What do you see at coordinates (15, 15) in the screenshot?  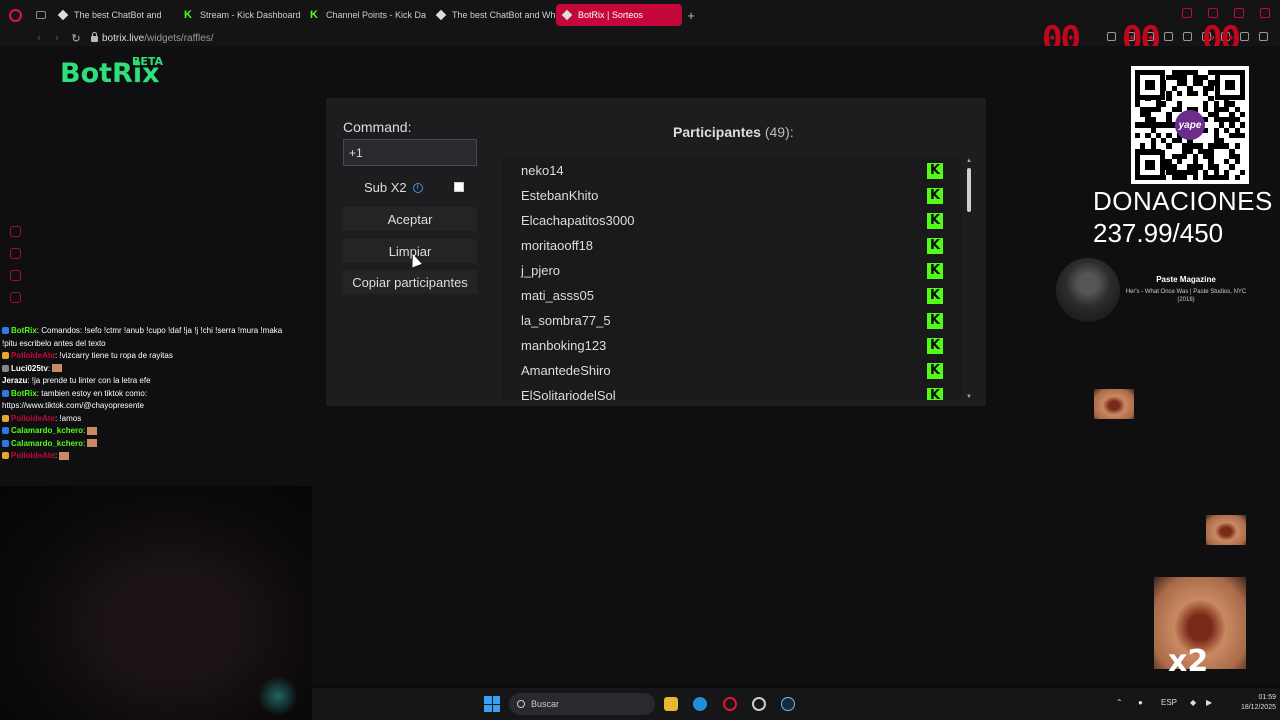 I see `opera-logo-icon` at bounding box center [15, 15].